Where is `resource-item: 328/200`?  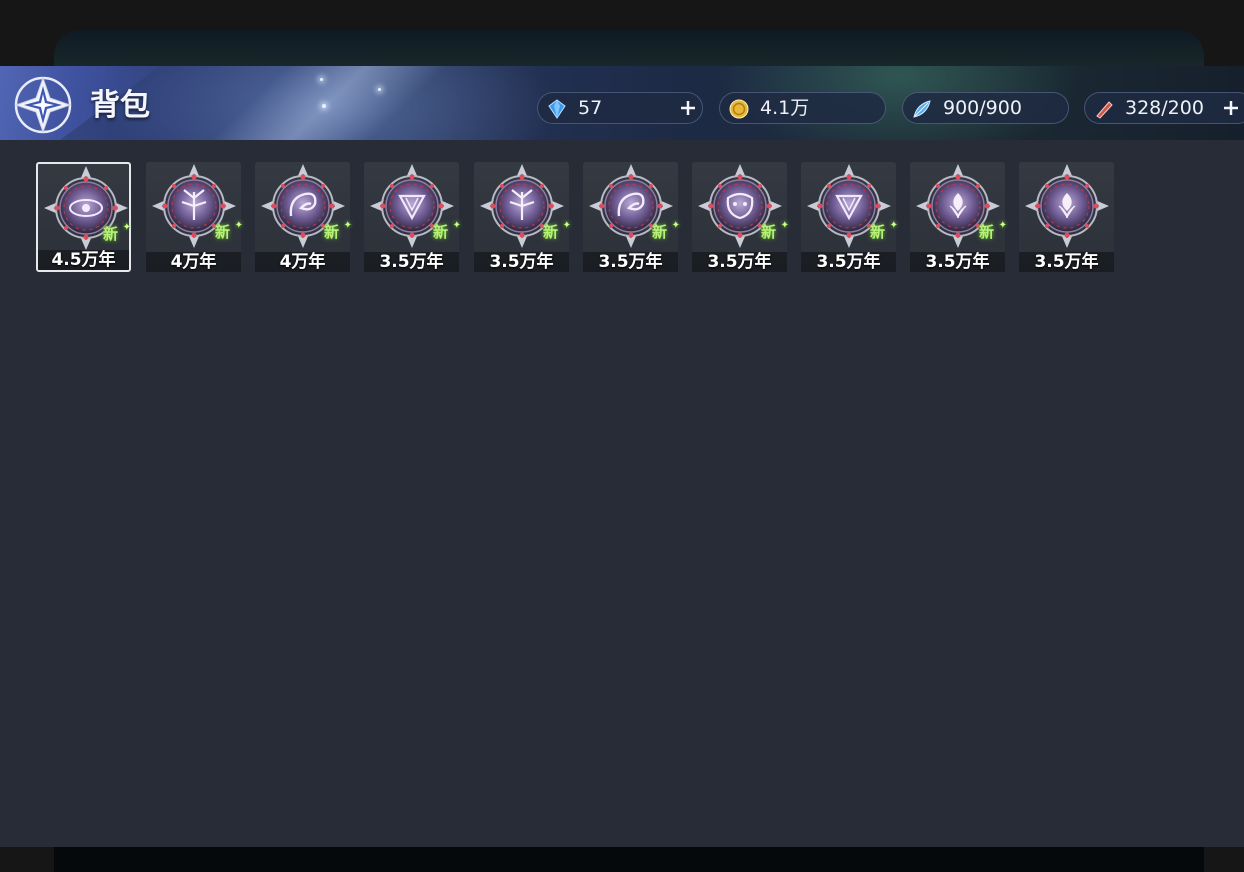
resource-item: 328/200 is located at coordinates (1164, 108).